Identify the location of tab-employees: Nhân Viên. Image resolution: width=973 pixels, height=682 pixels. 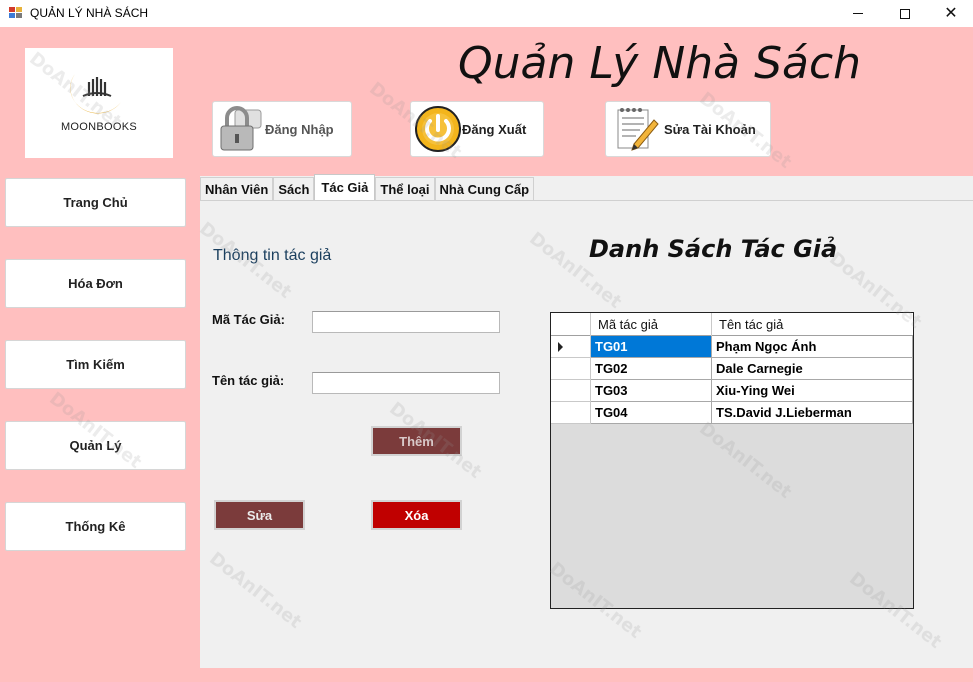
(237, 188).